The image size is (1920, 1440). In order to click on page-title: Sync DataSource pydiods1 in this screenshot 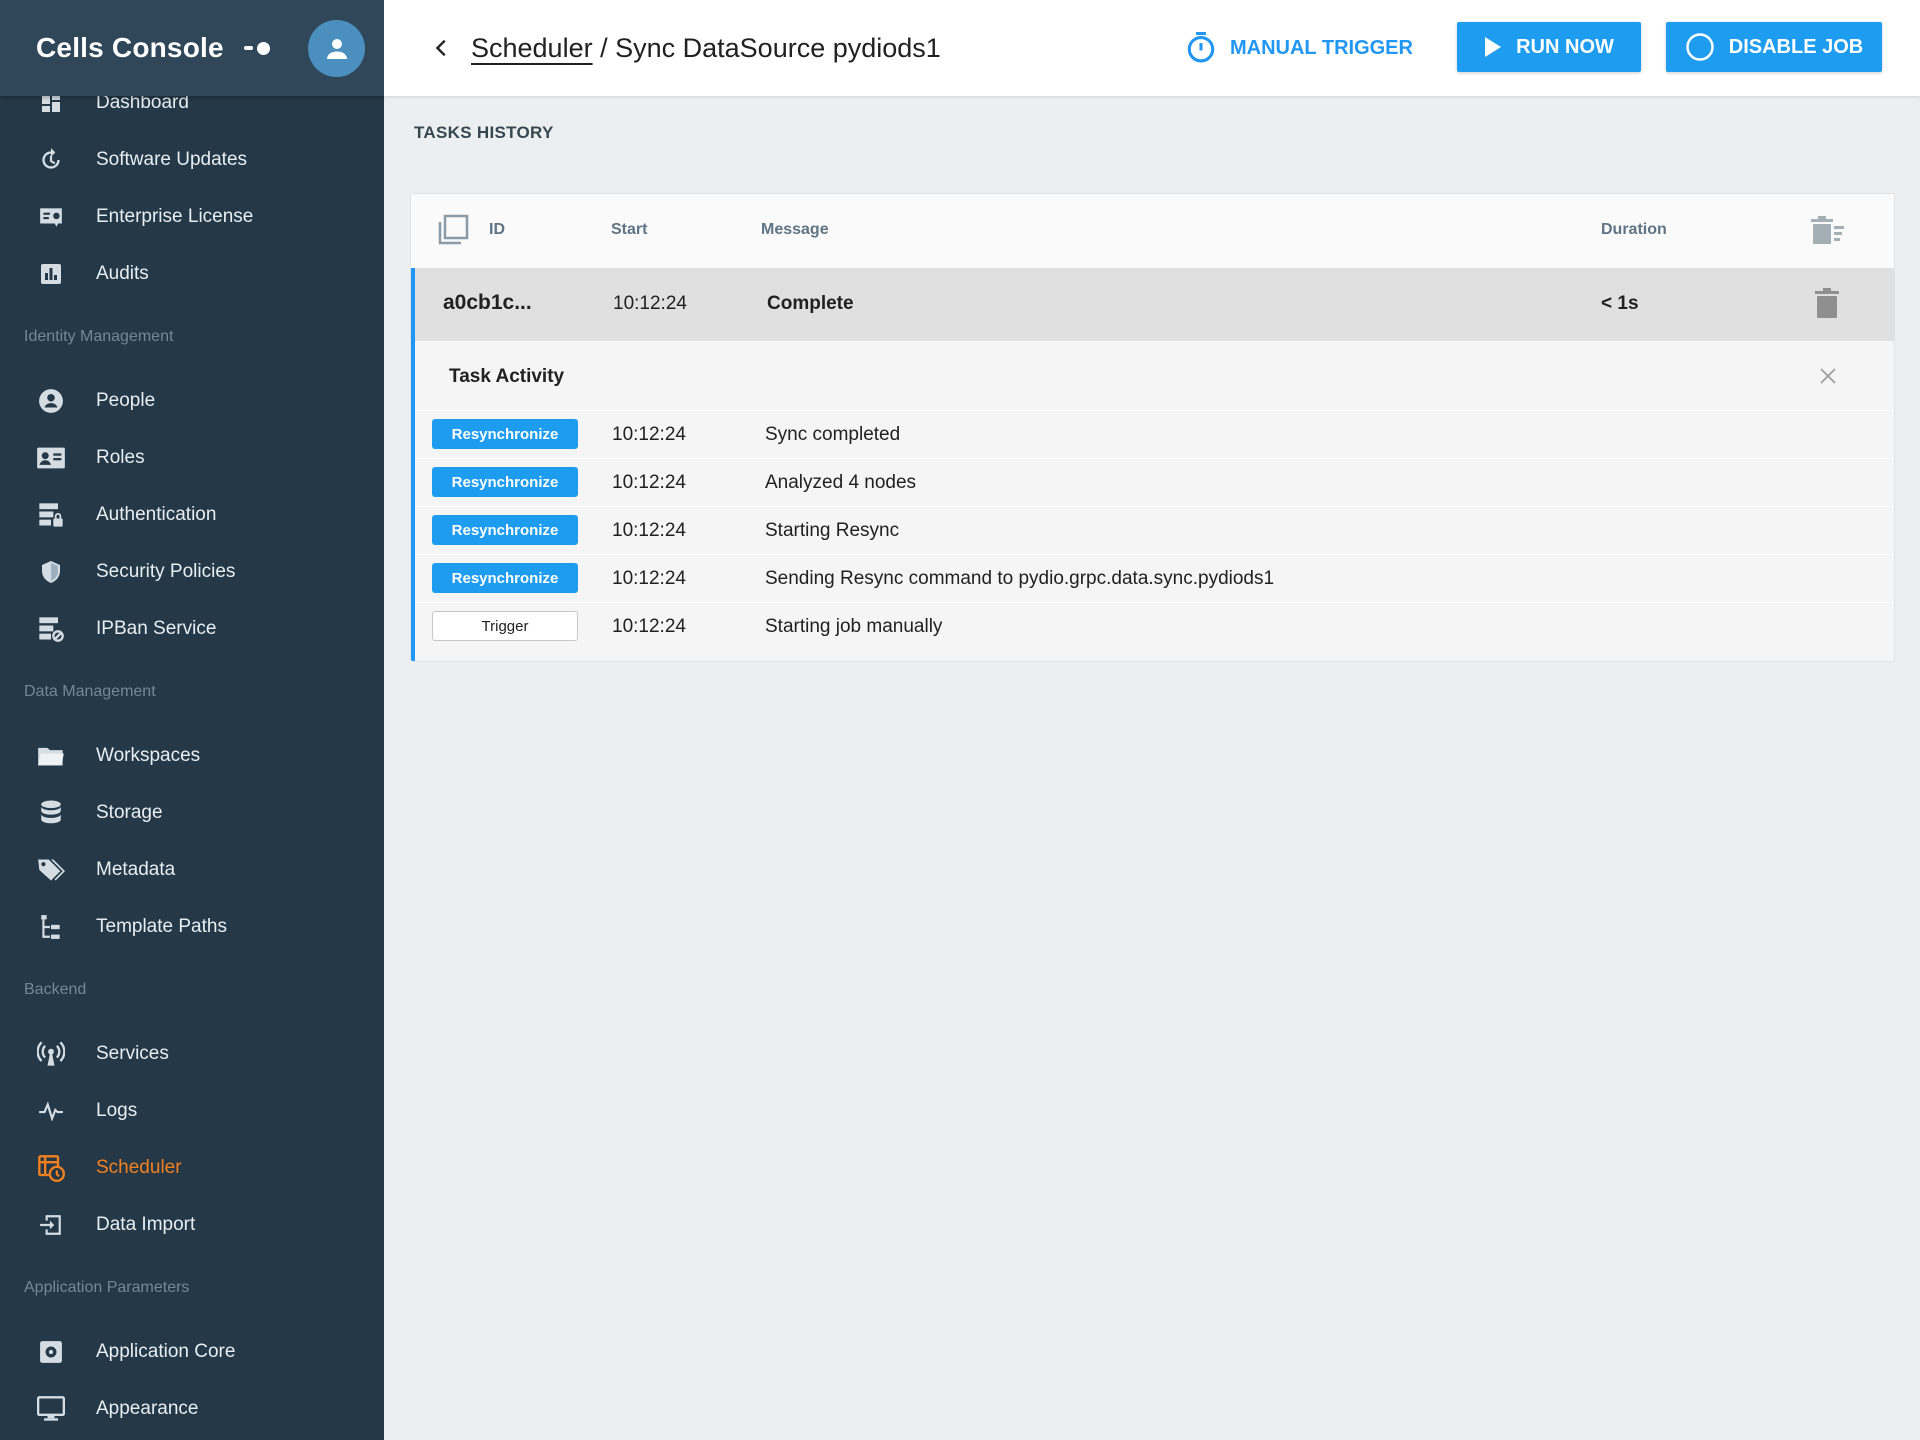, I will do `click(778, 48)`.